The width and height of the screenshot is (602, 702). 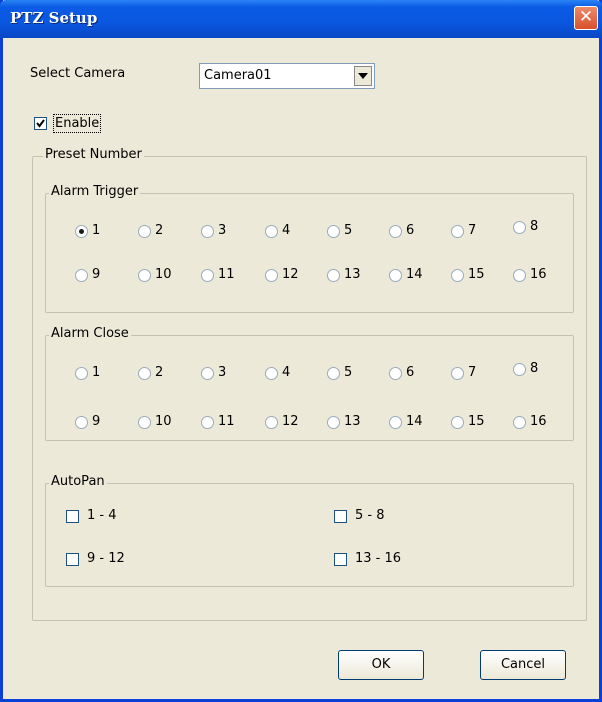 I want to click on alarm-trigger-radio-label: 14, so click(x=414, y=274).